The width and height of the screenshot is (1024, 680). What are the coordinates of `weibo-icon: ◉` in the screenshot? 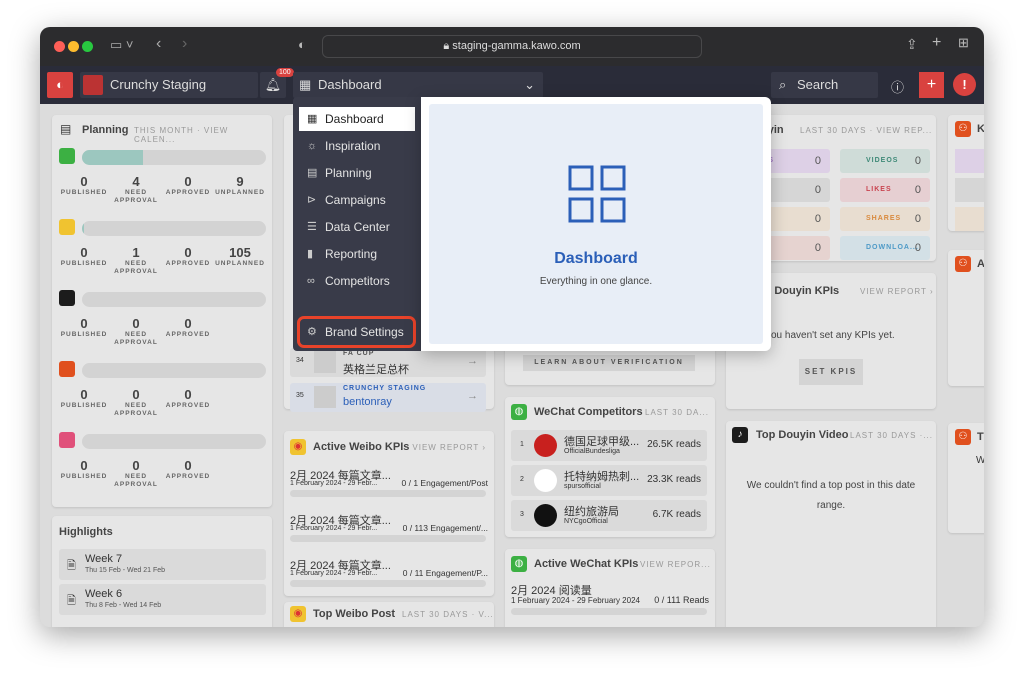 It's located at (298, 447).